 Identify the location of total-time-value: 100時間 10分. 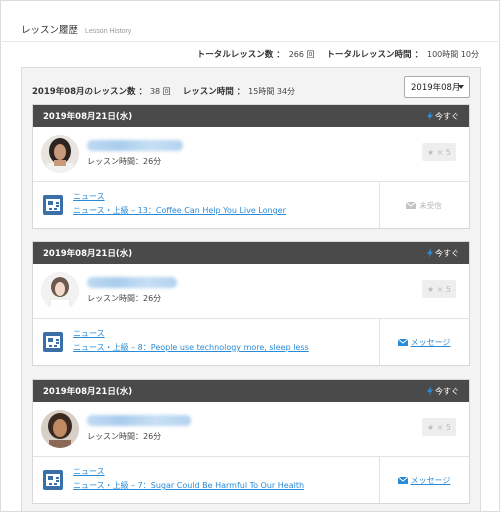
(453, 54).